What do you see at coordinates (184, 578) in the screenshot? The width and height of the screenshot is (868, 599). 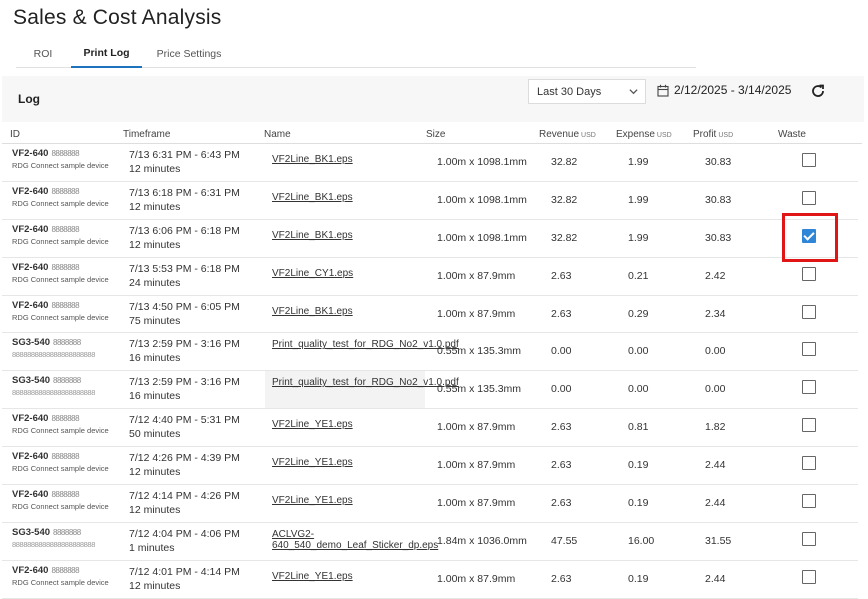 I see `row-timeframe: 7/12 4:01 PM - 4:14 PM 12 minutes` at bounding box center [184, 578].